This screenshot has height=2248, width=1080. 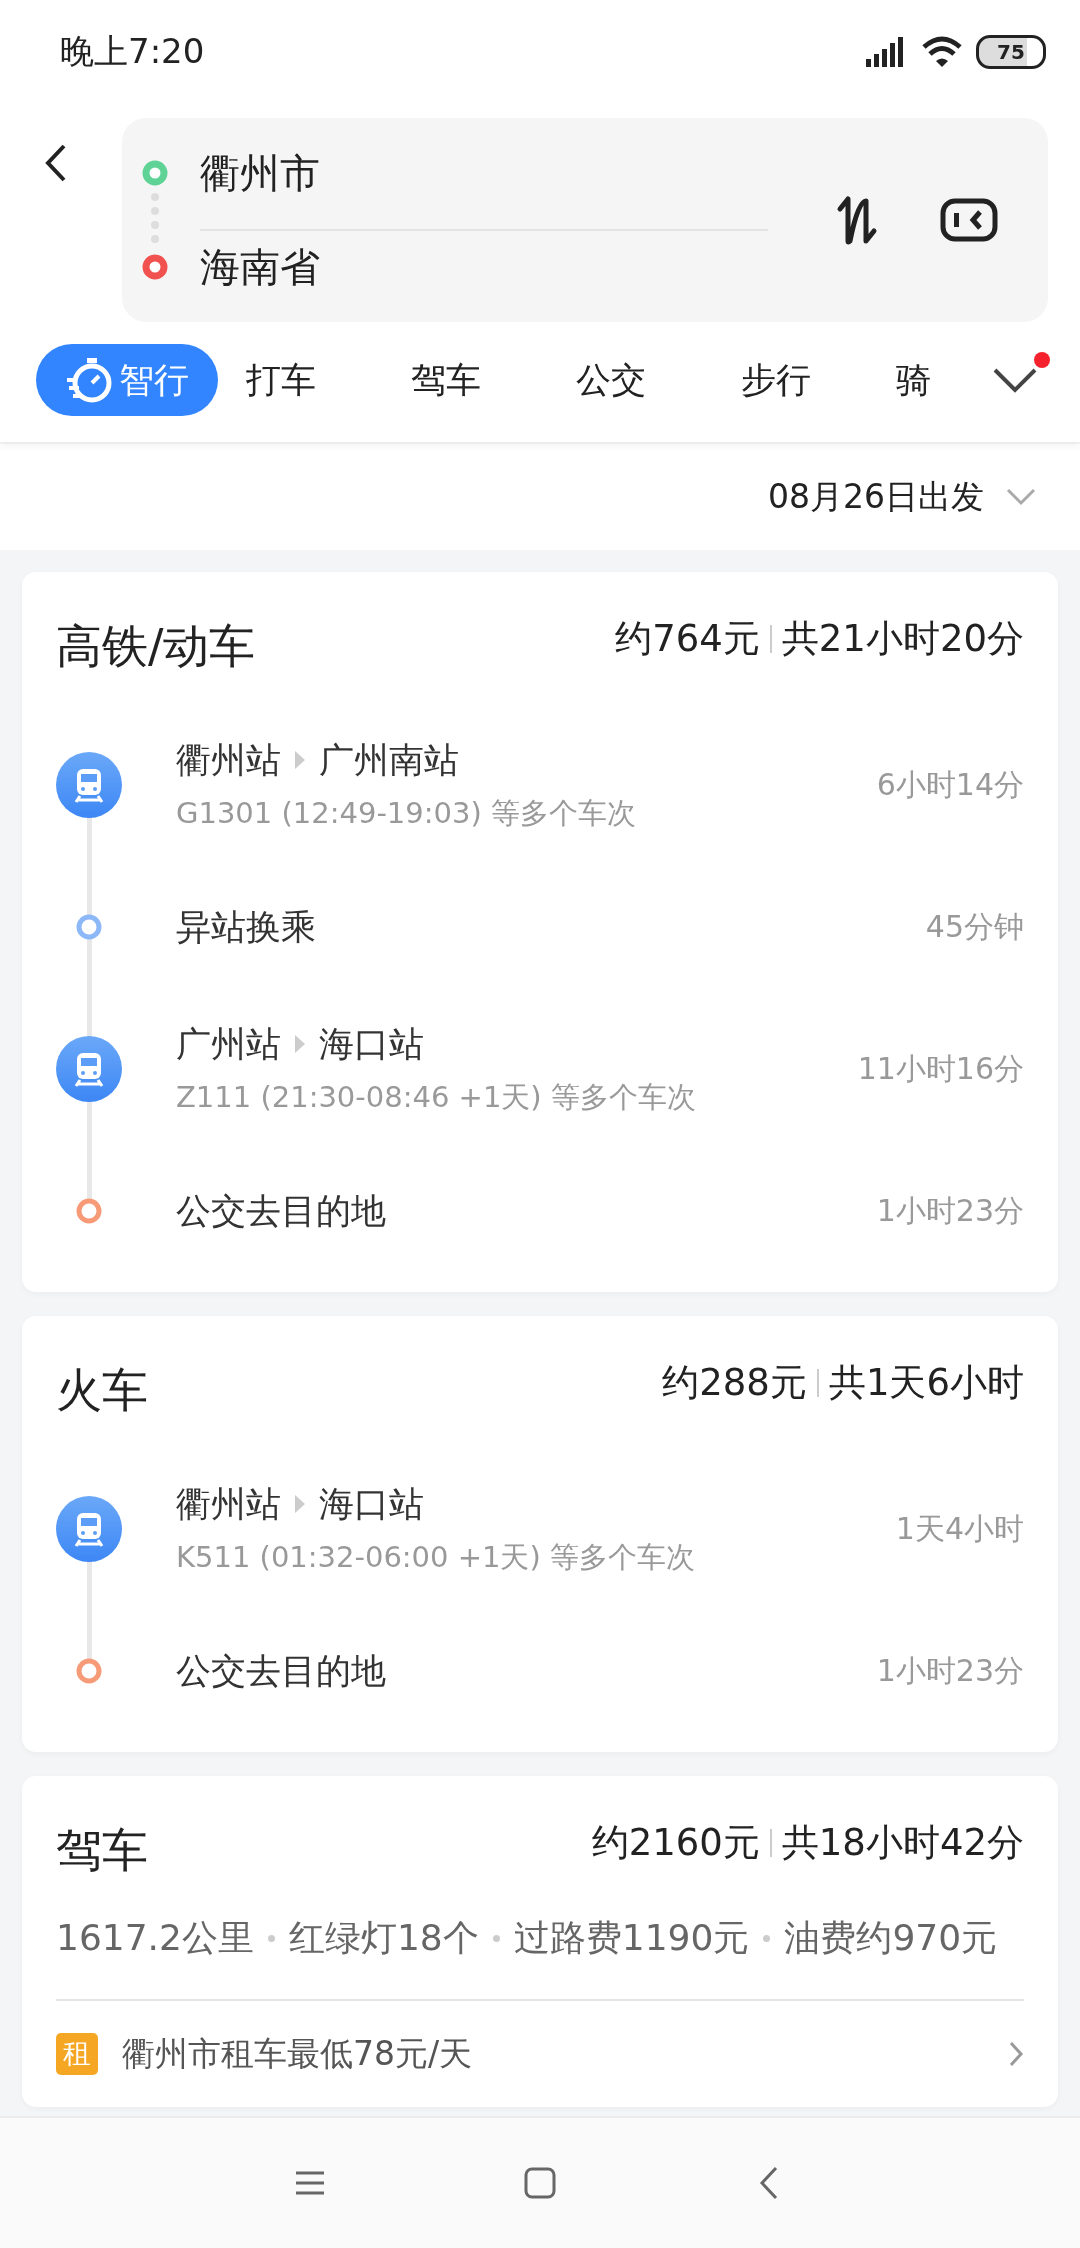 What do you see at coordinates (687, 639) in the screenshot?
I see `price-text: 约764元` at bounding box center [687, 639].